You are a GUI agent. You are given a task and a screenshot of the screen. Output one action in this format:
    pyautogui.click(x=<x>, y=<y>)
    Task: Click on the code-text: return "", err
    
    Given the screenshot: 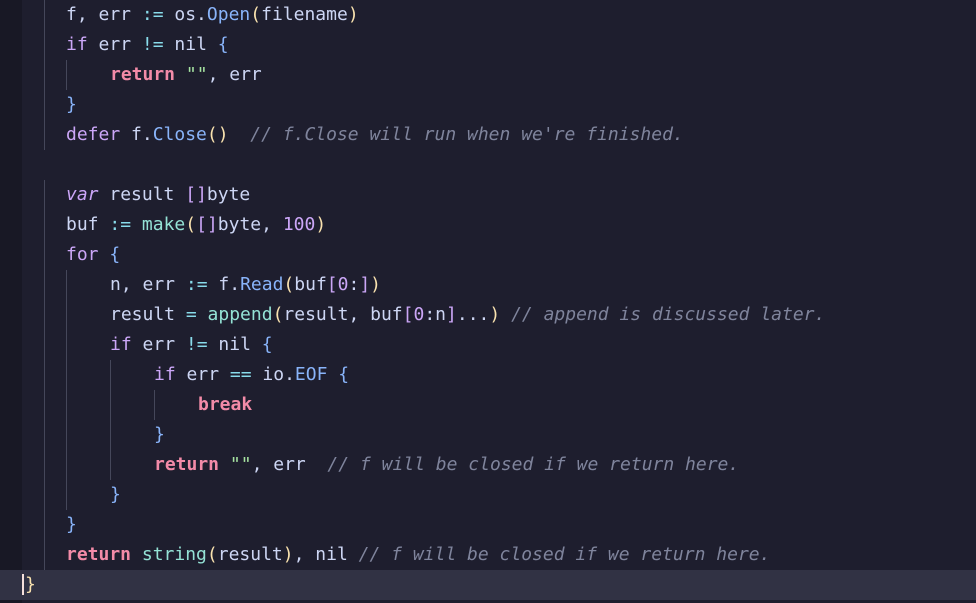 What is the action you would take?
    pyautogui.click(x=186, y=74)
    